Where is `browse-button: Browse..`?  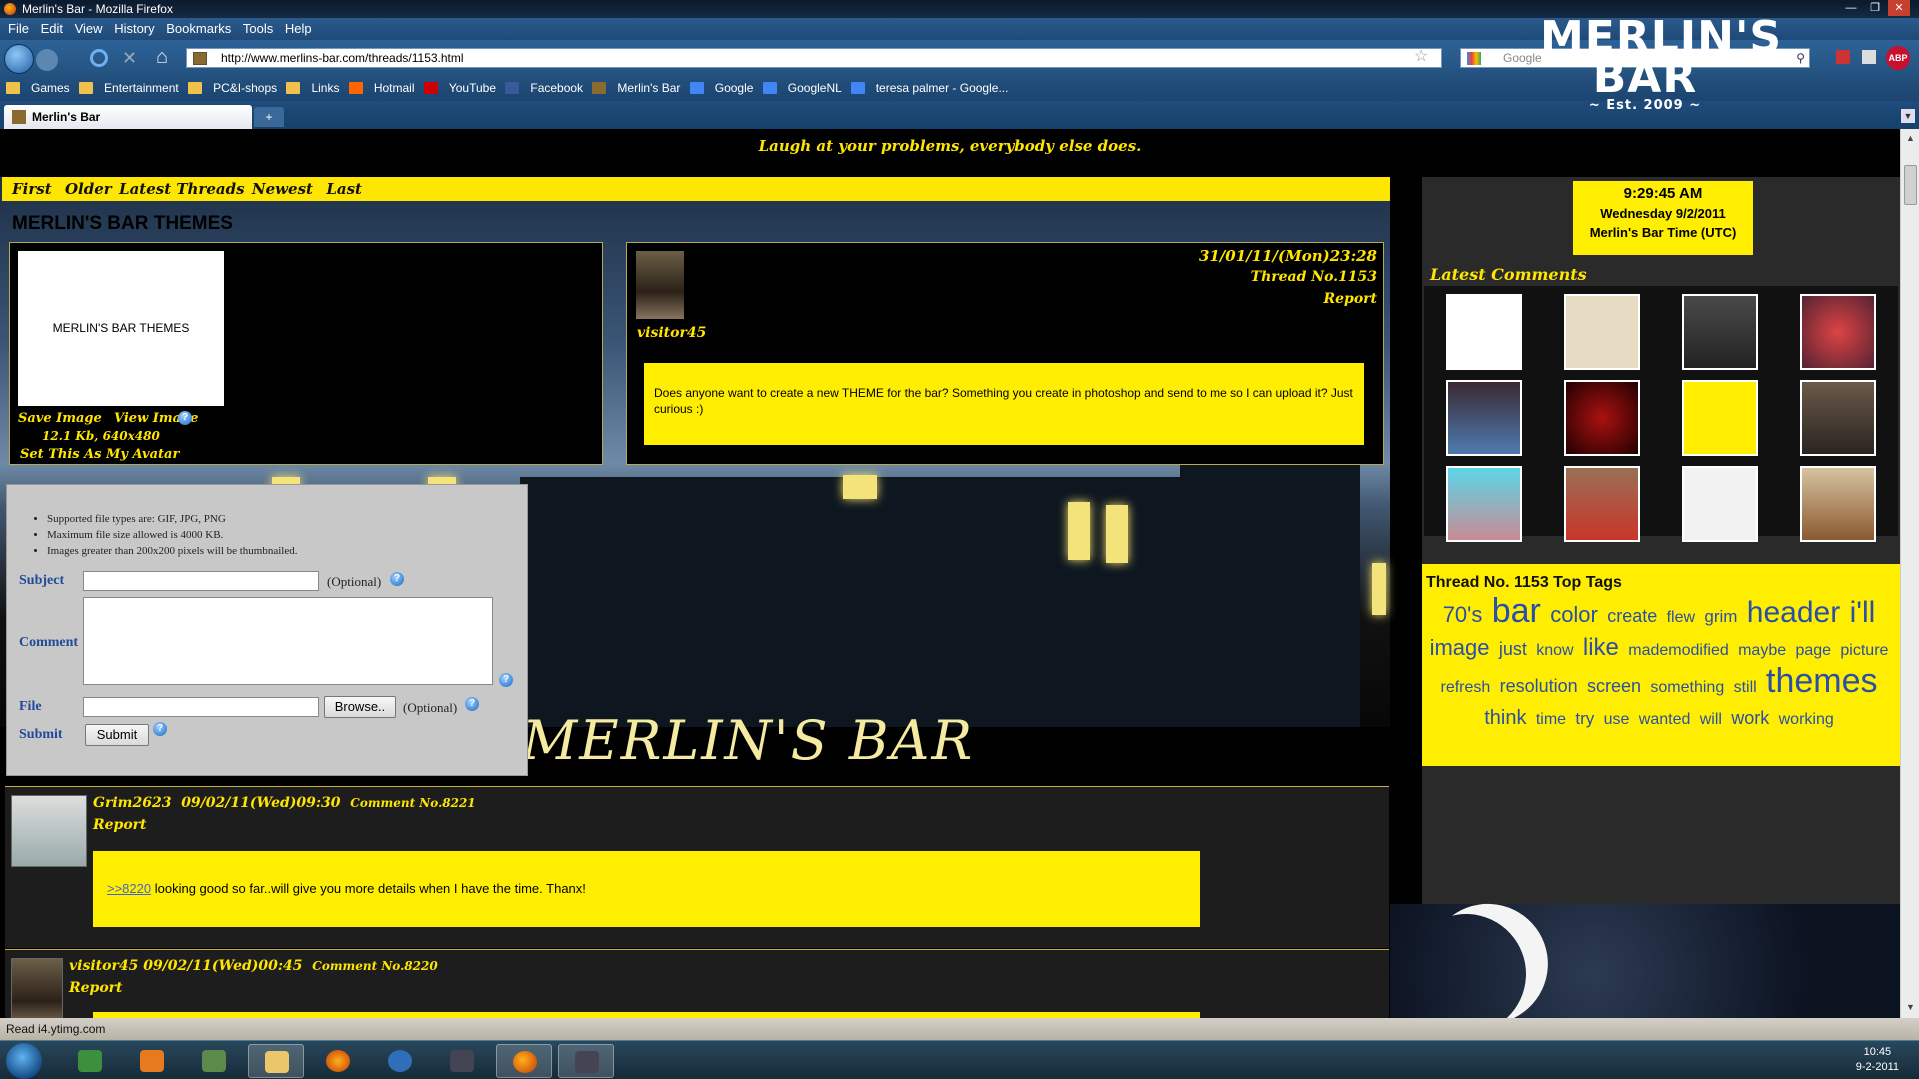
browse-button: Browse.. is located at coordinates (360, 707).